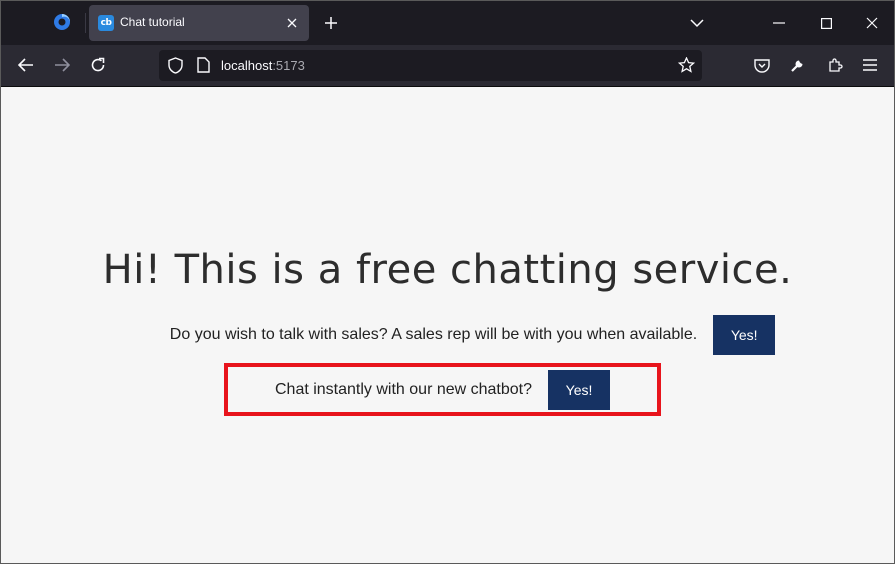  Describe the element at coordinates (292, 23) in the screenshot. I see `close-tab-icon` at that location.